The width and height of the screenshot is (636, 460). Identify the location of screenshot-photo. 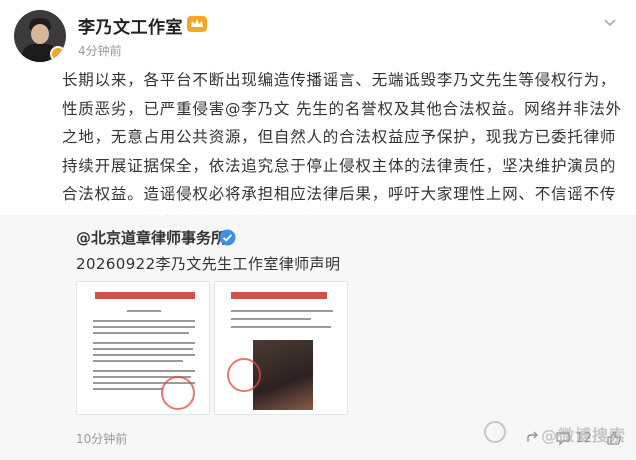
(283, 375).